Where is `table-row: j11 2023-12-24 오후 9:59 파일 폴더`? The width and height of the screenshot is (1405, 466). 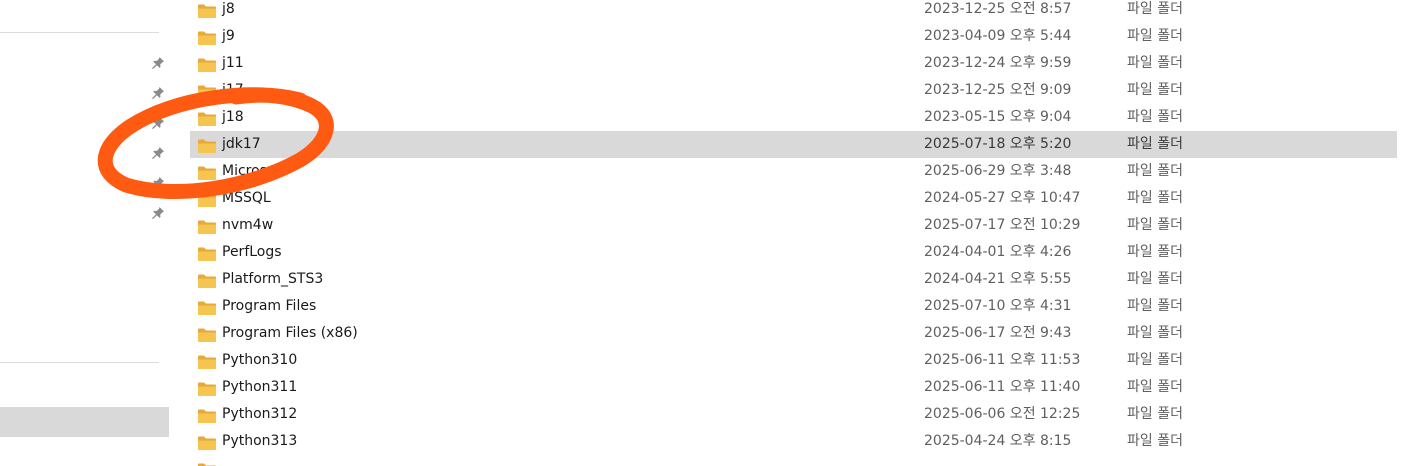 table-row: j11 2023-12-24 오후 9:59 파일 폴더 is located at coordinates (793, 63).